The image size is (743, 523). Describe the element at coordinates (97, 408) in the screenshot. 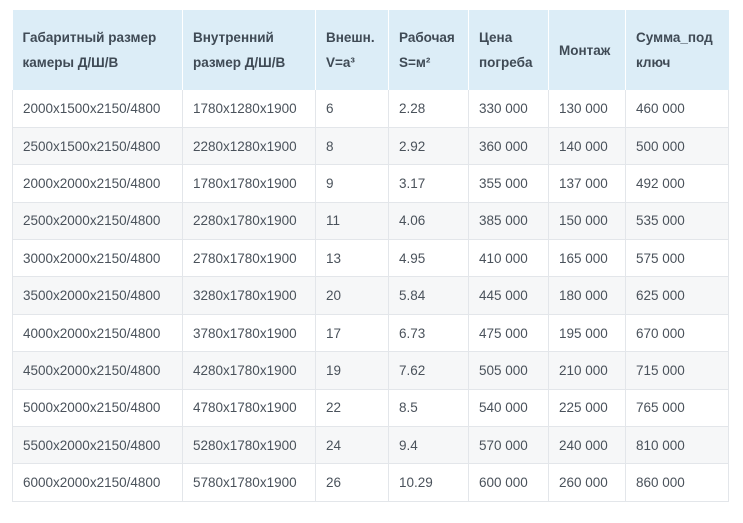

I see `cell-outer-size: 5000x2000x2150/4800` at that location.